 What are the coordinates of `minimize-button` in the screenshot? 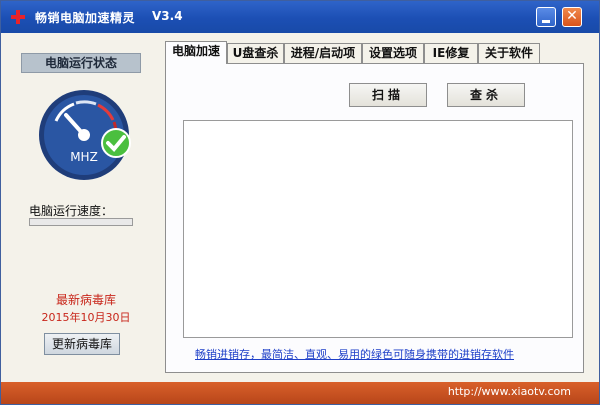 It's located at (546, 17).